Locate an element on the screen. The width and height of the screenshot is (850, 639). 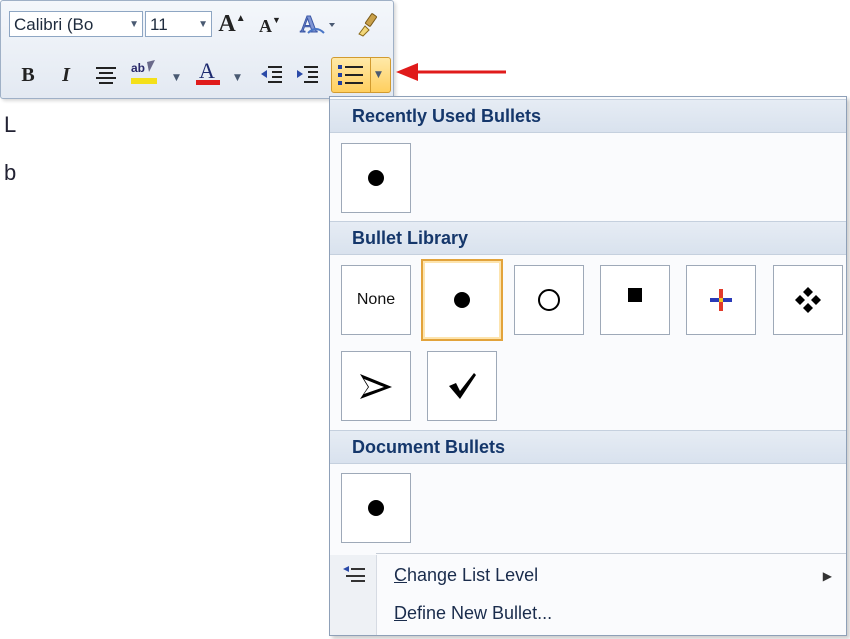
decrease-indent-button is located at coordinates (272, 75).